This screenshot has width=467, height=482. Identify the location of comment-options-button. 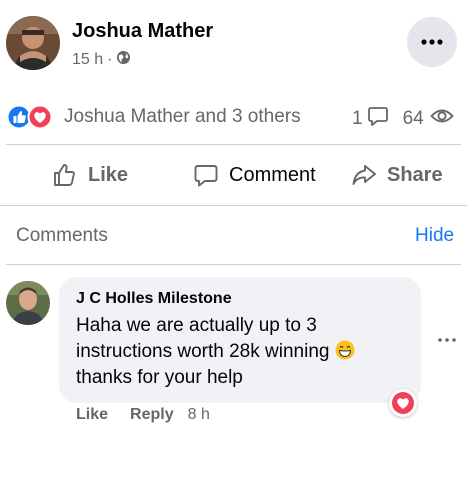
(447, 340).